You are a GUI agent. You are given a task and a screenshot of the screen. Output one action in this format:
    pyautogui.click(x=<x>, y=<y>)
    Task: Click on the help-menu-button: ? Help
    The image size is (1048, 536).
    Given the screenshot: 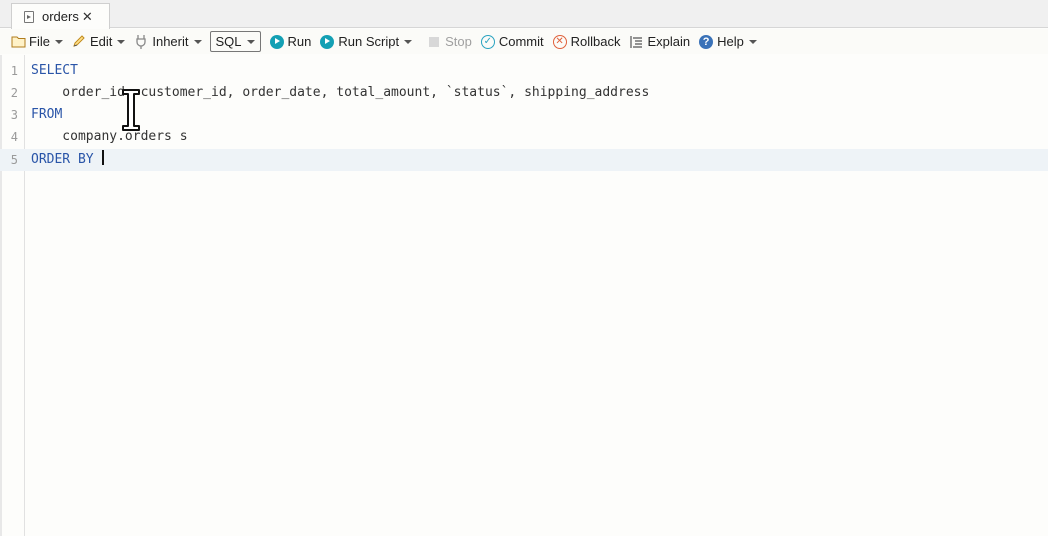 What is the action you would take?
    pyautogui.click(x=727, y=42)
    